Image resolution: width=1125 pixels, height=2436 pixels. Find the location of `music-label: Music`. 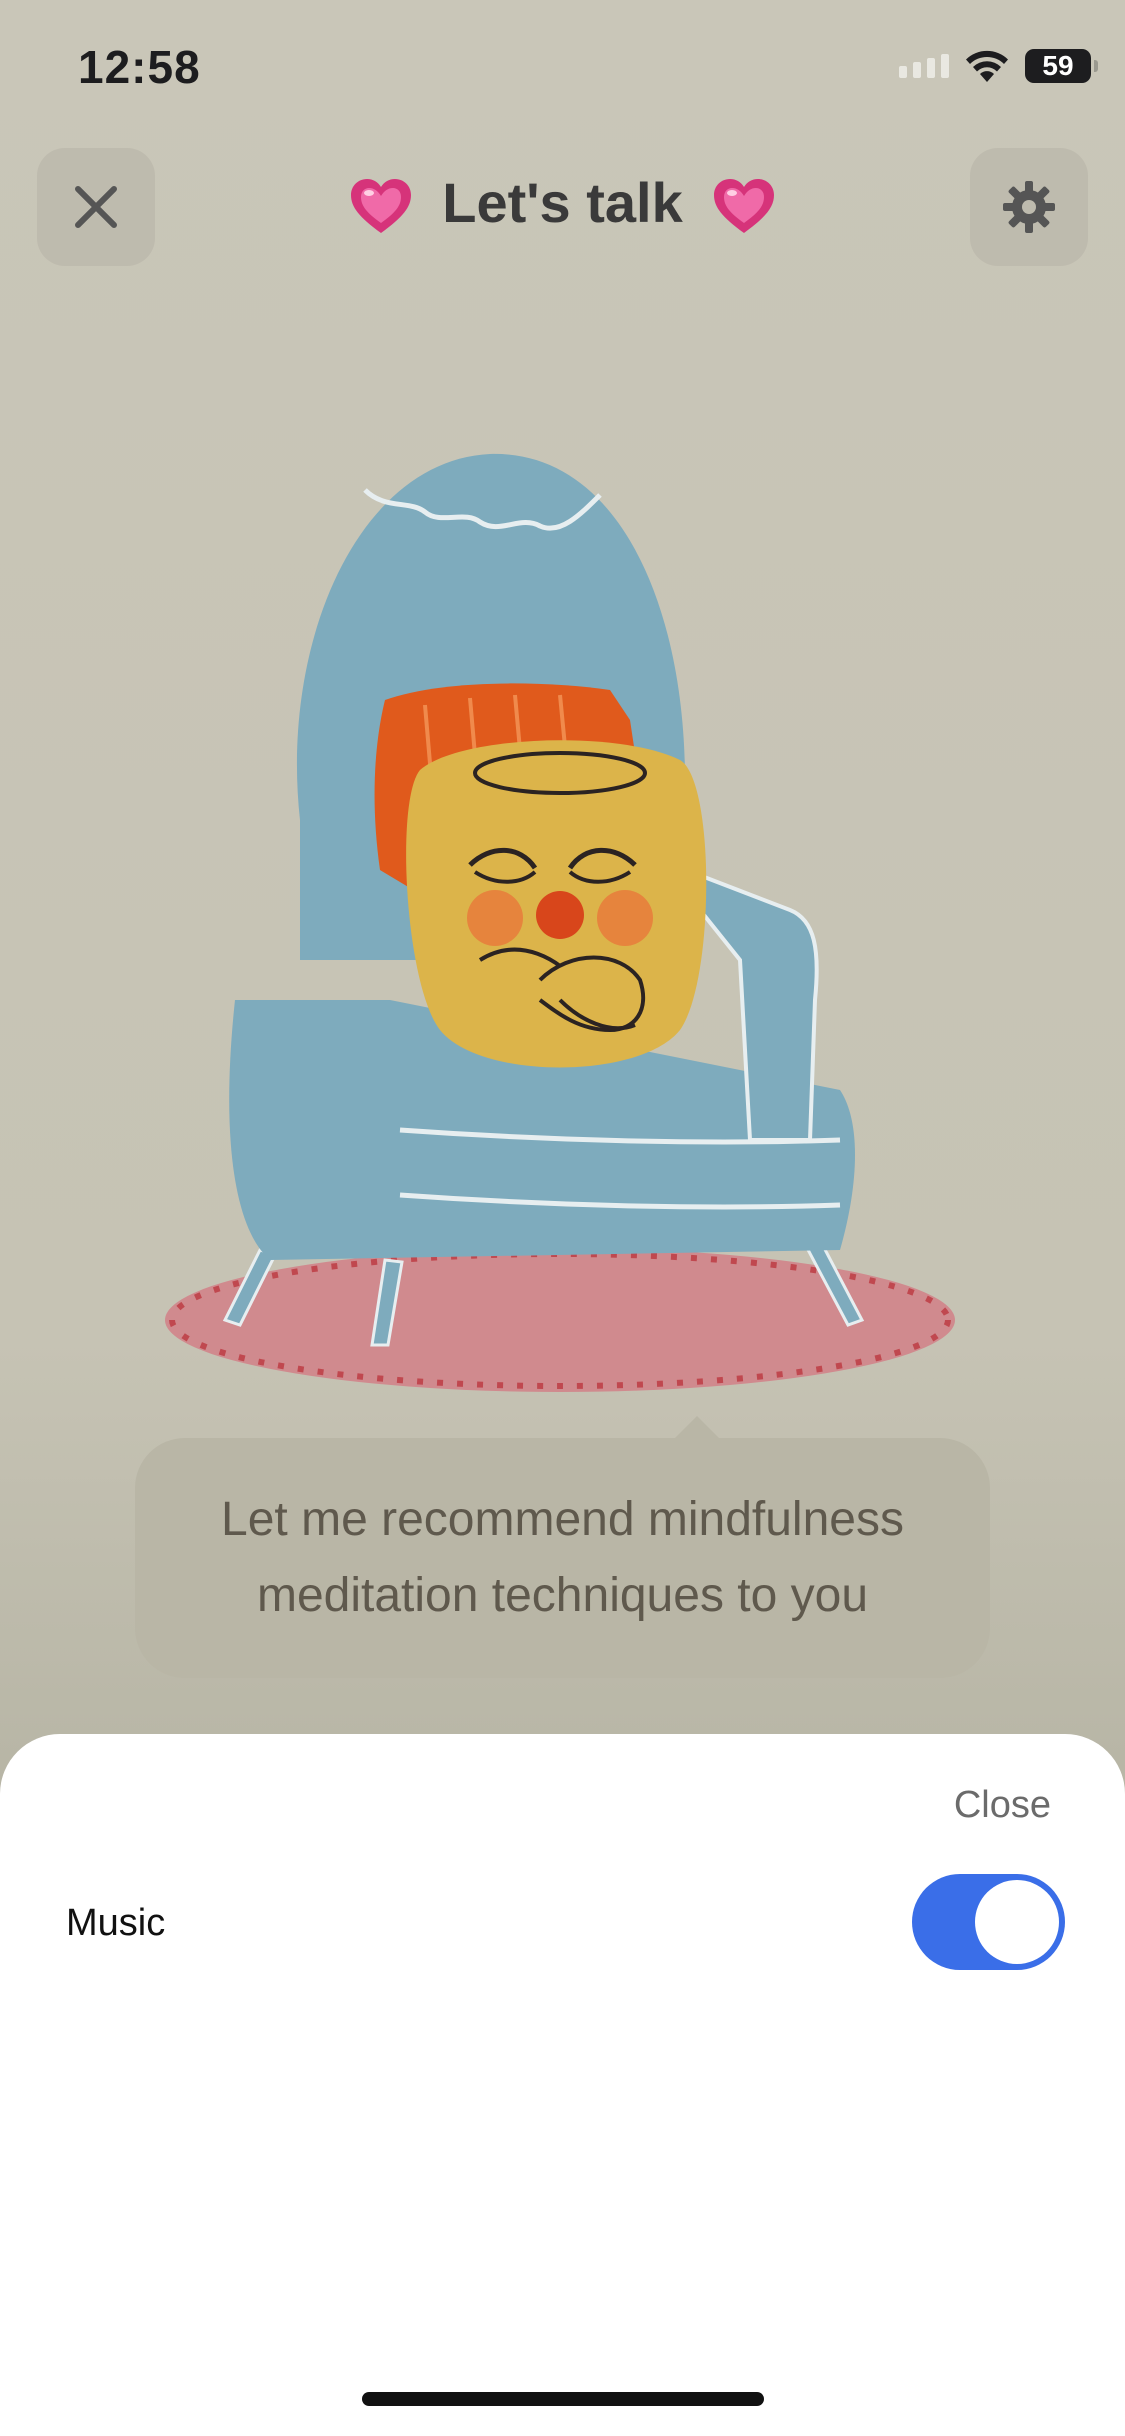

music-label: Music is located at coordinates (116, 1923).